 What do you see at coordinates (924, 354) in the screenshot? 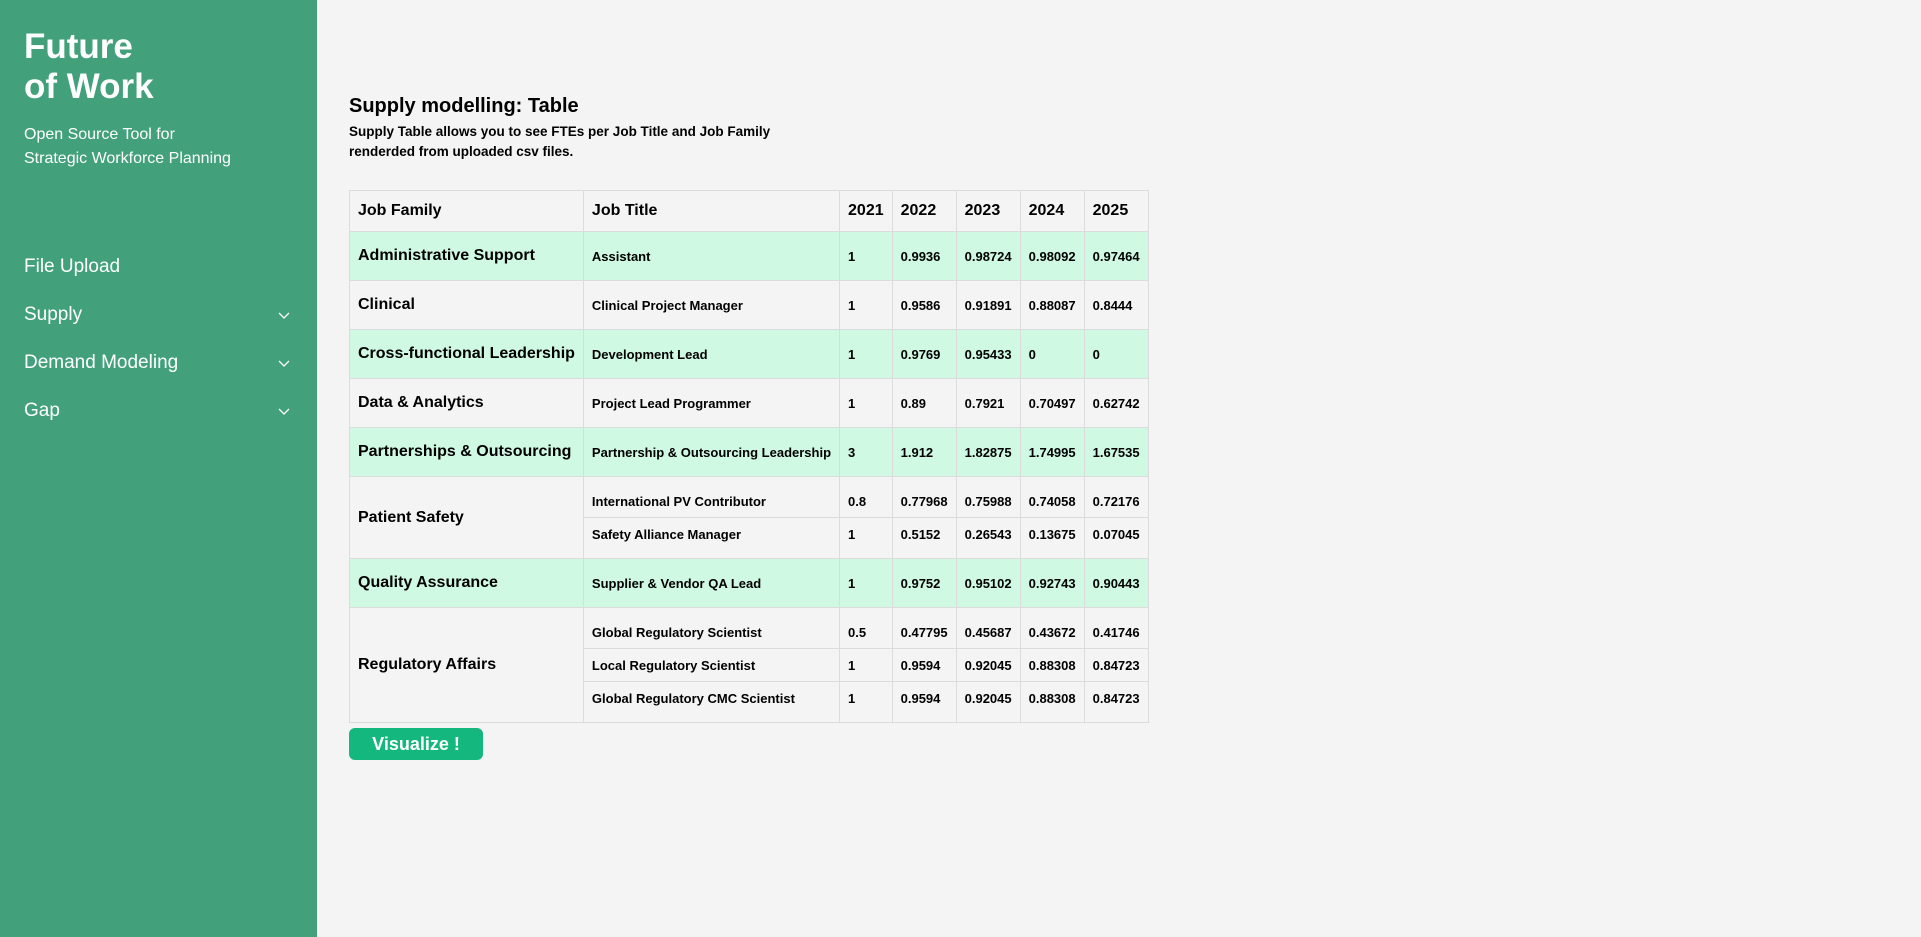
I see `fte-value-cell: 0.9769` at bounding box center [924, 354].